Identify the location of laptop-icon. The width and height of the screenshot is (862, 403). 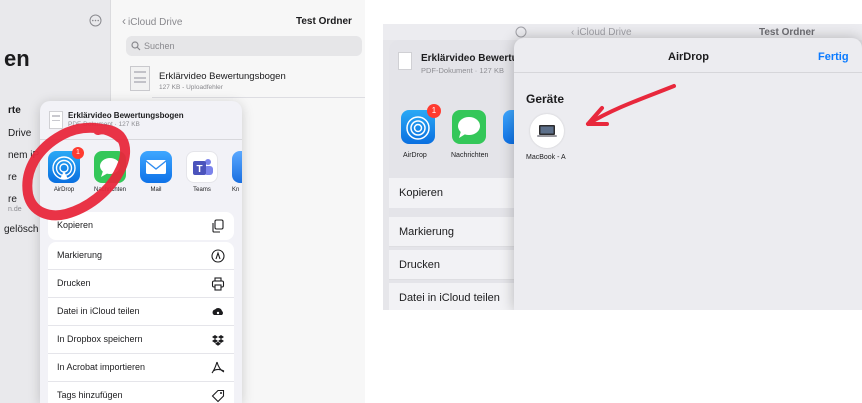
(547, 131).